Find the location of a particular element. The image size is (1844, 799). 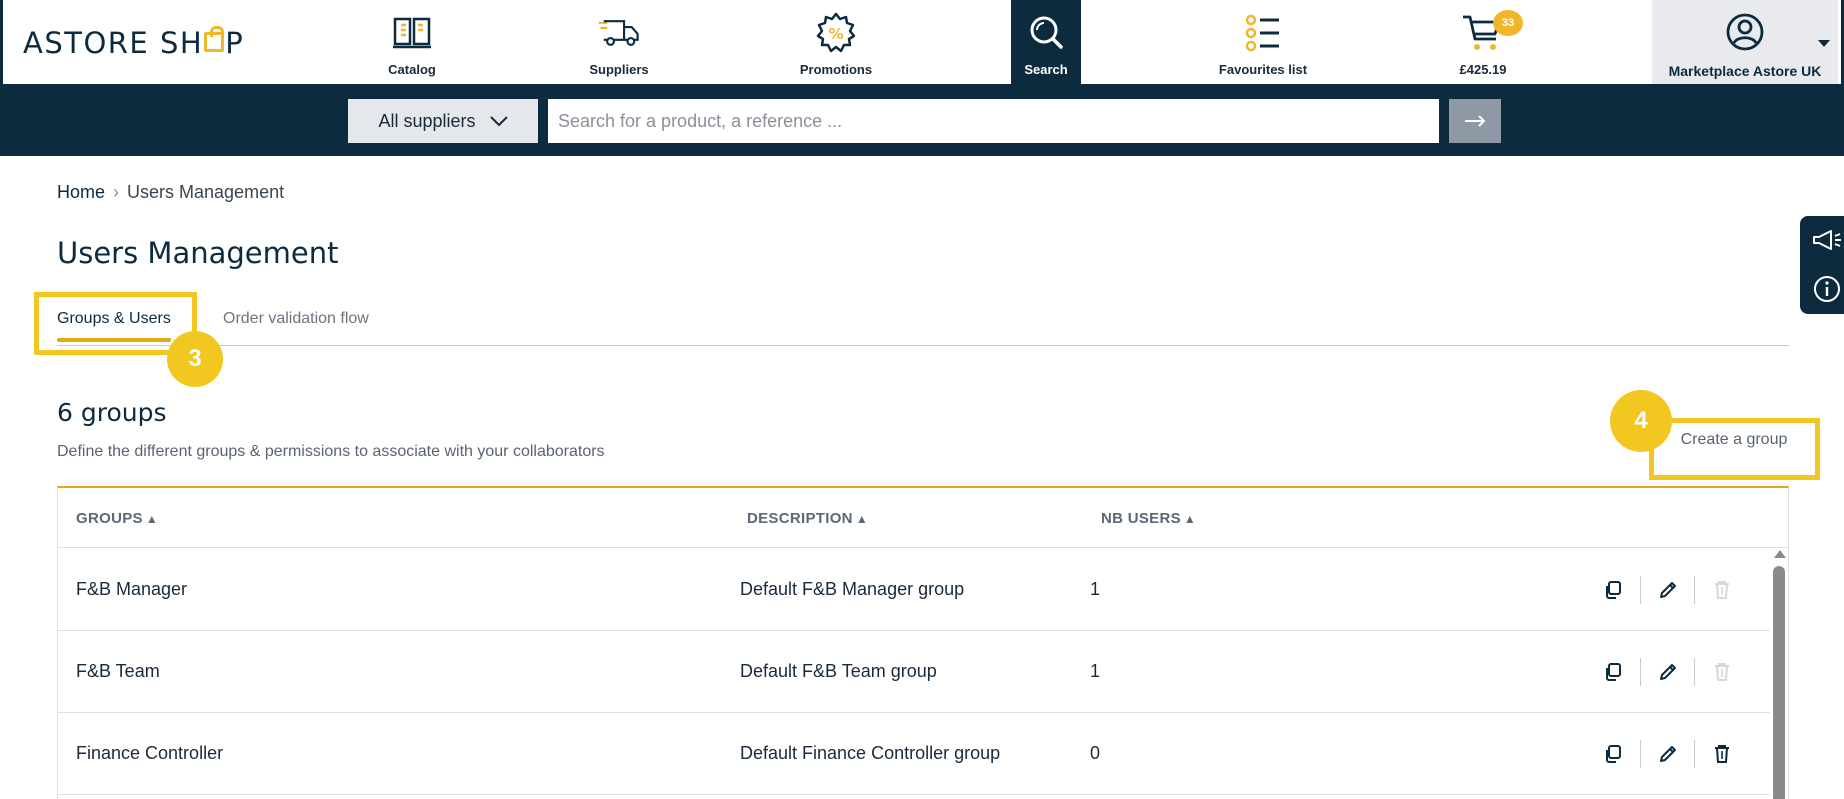

breadcrumb: Home › Users Management is located at coordinates (170, 192).